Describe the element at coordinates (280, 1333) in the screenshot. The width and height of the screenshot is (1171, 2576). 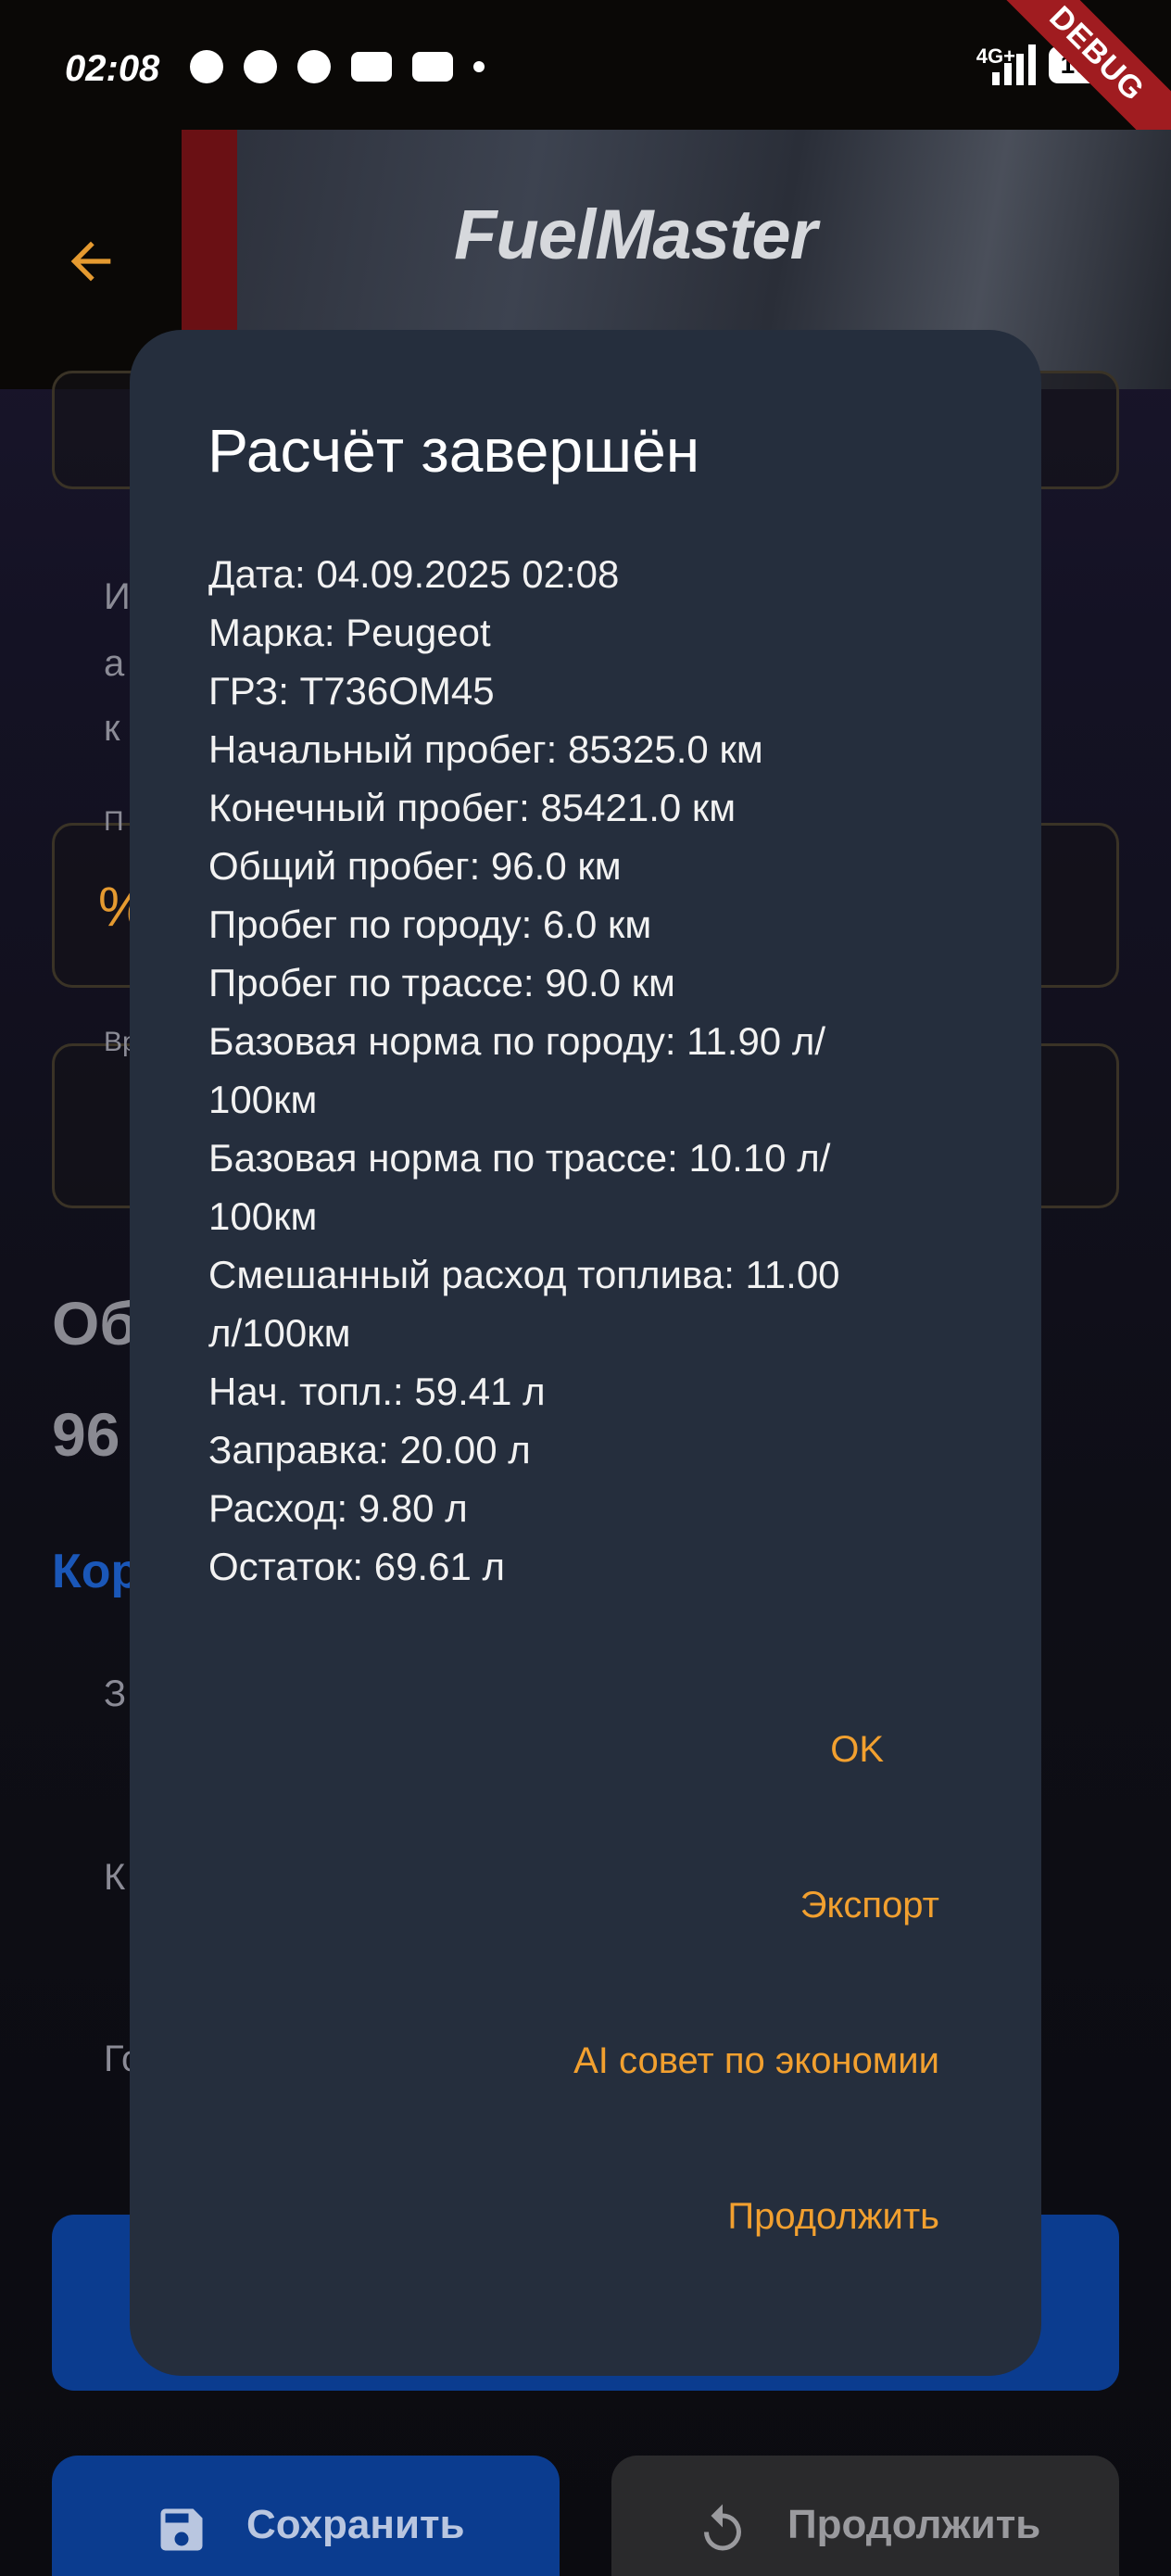
I see `mixed-consumption-line-cont: л/100км` at that location.